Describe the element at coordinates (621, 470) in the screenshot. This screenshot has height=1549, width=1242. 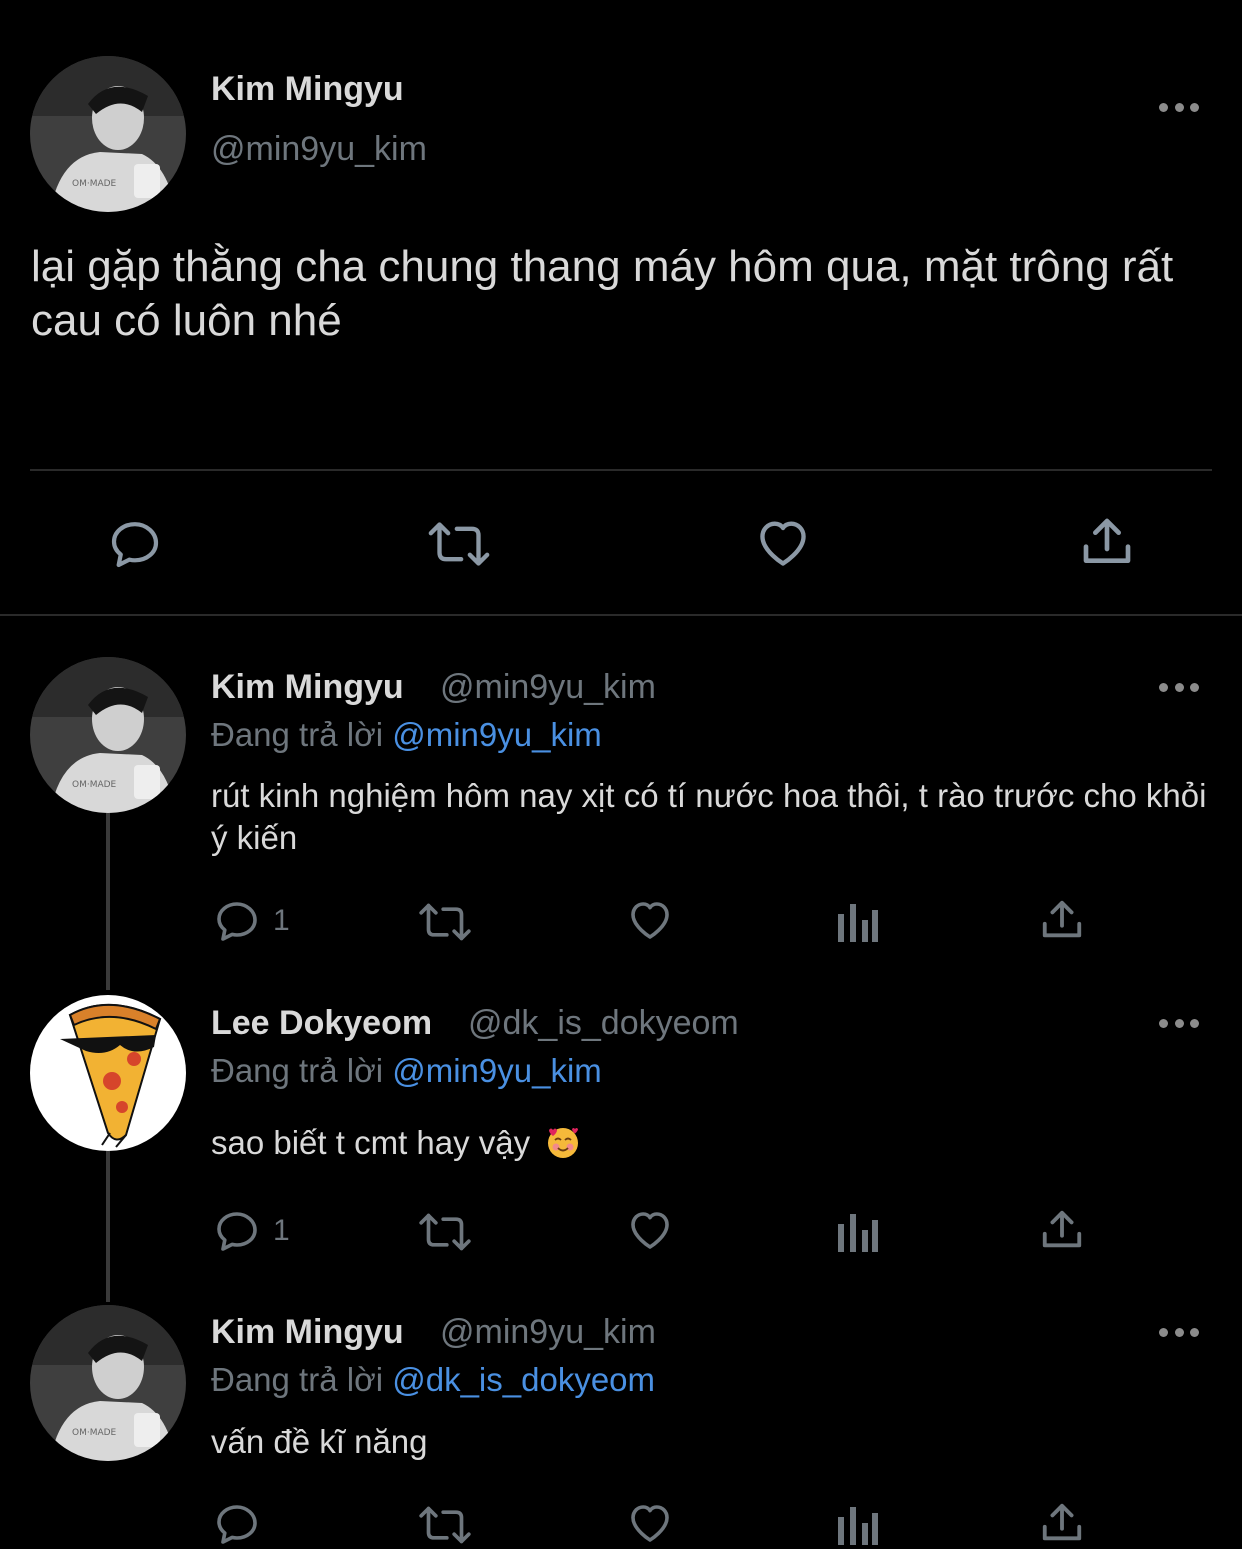
I see `main-tweet-divider` at that location.